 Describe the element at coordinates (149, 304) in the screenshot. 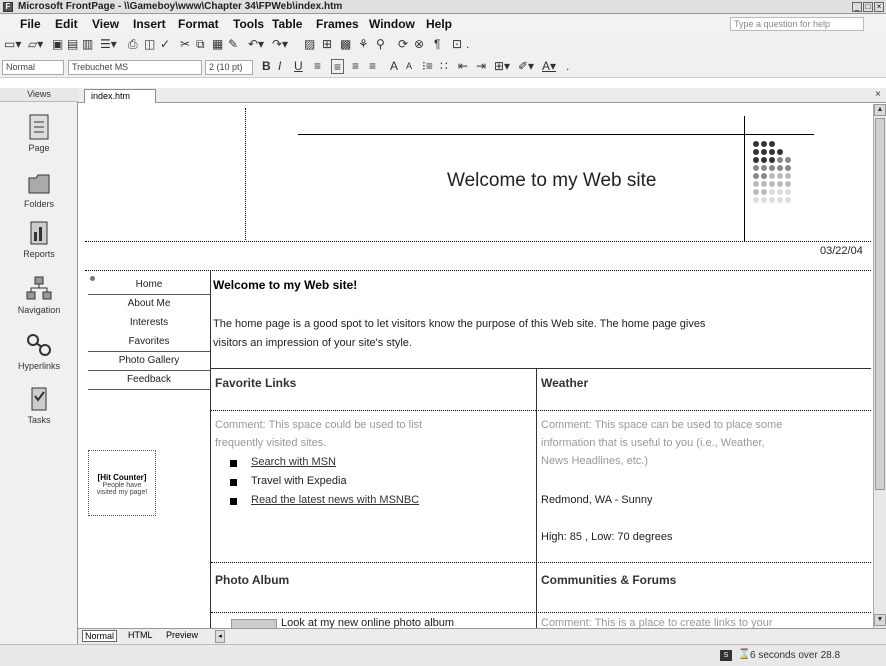

I see `nav-about-me: About Me` at that location.